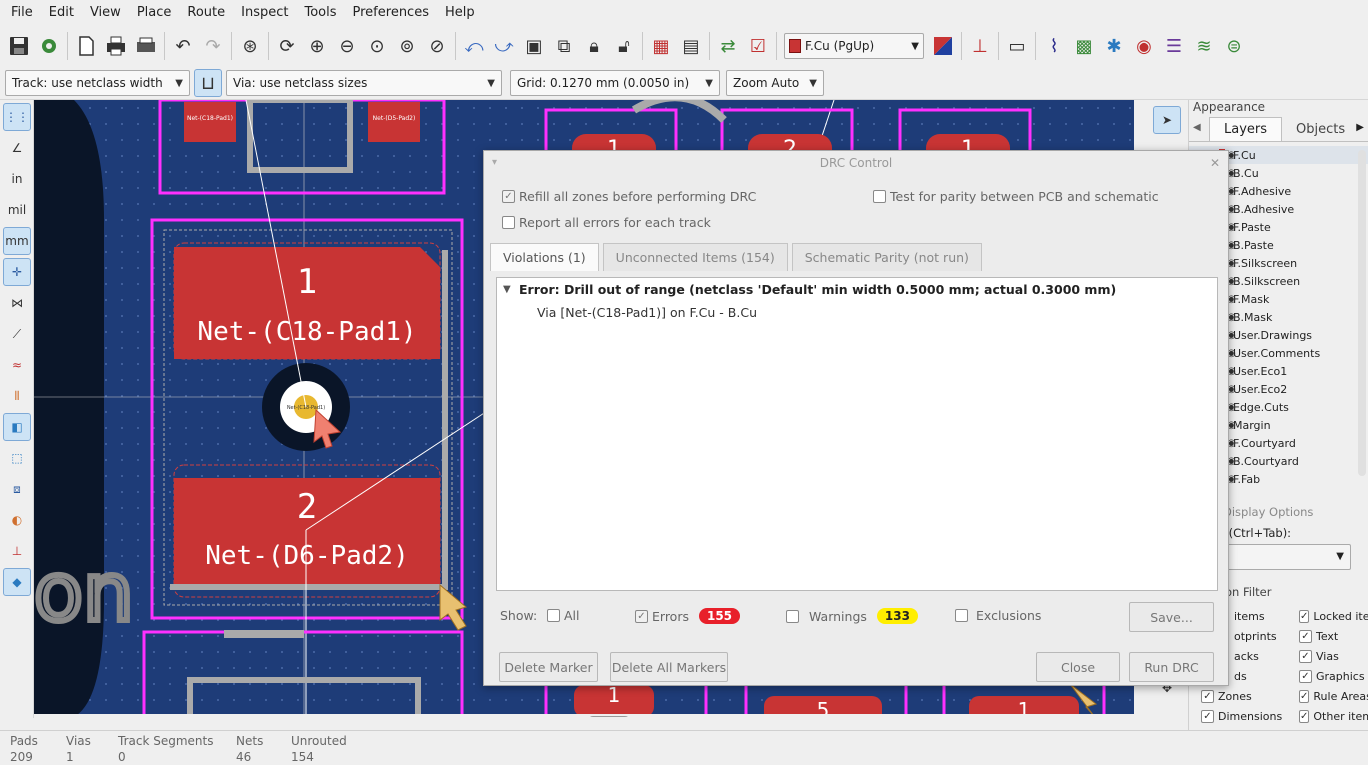 The height and width of the screenshot is (765, 1368). What do you see at coordinates (1174, 46) in the screenshot?
I see `array-icon: ☰` at bounding box center [1174, 46].